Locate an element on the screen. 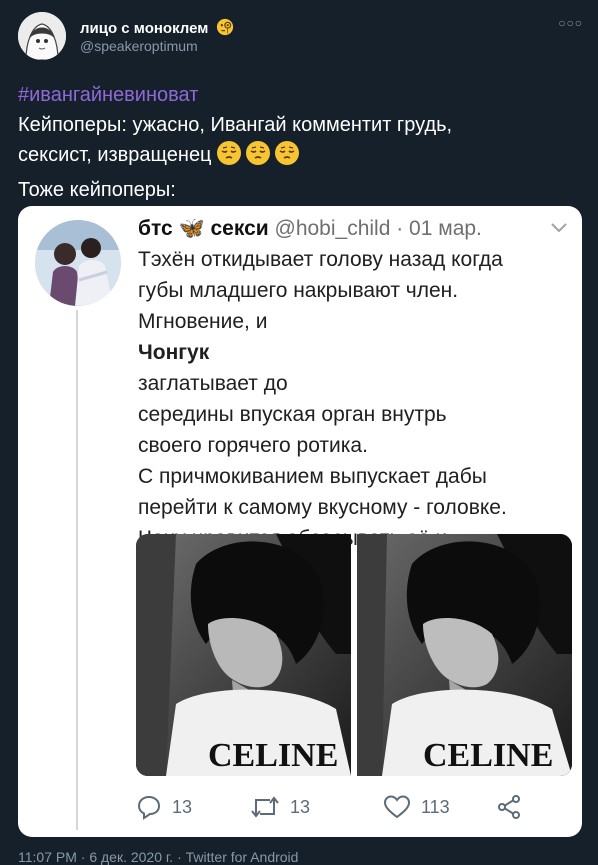 Image resolution: width=598 pixels, height=865 pixels. quoted-line: губы младшего накрывают член. is located at coordinates (298, 290).